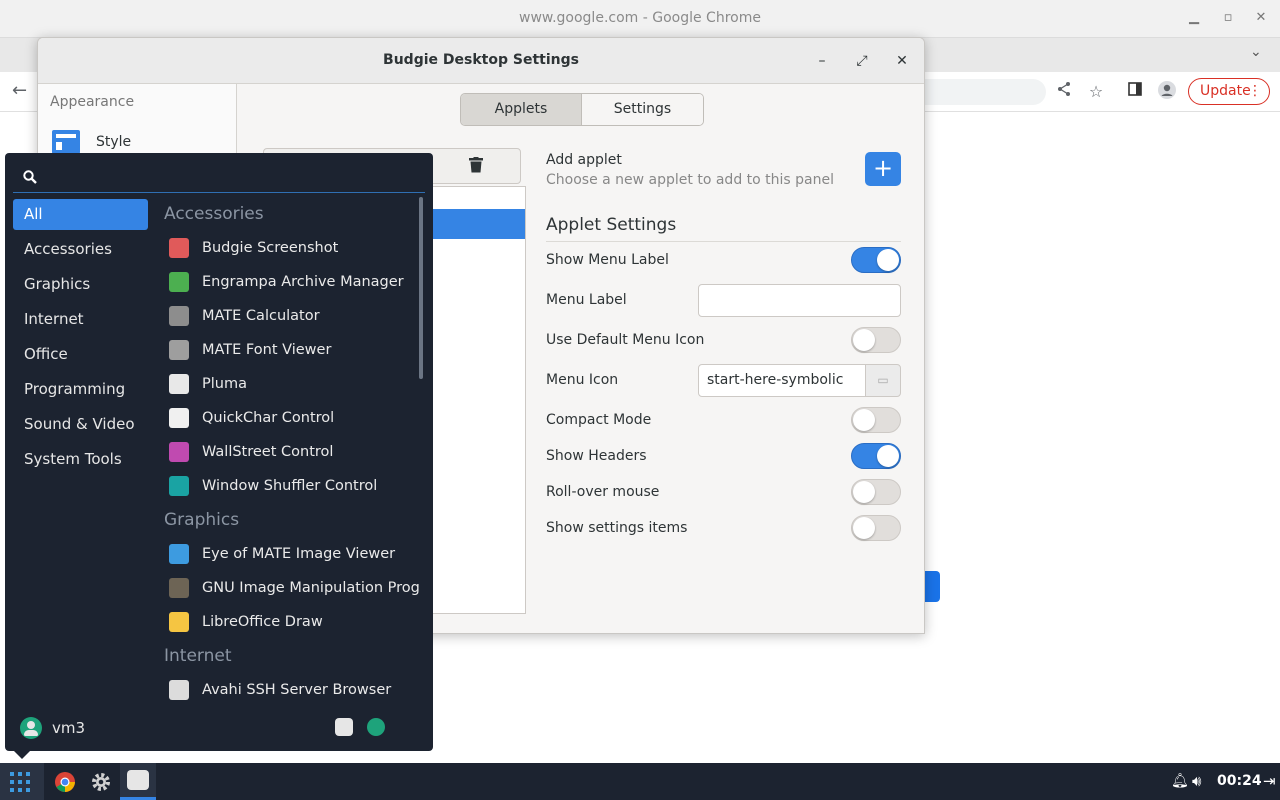 The width and height of the screenshot is (1280, 800). What do you see at coordinates (481, 61) in the screenshot?
I see `settings-headerbar: Budgie Desktop Settings – ⤢ ✕` at bounding box center [481, 61].